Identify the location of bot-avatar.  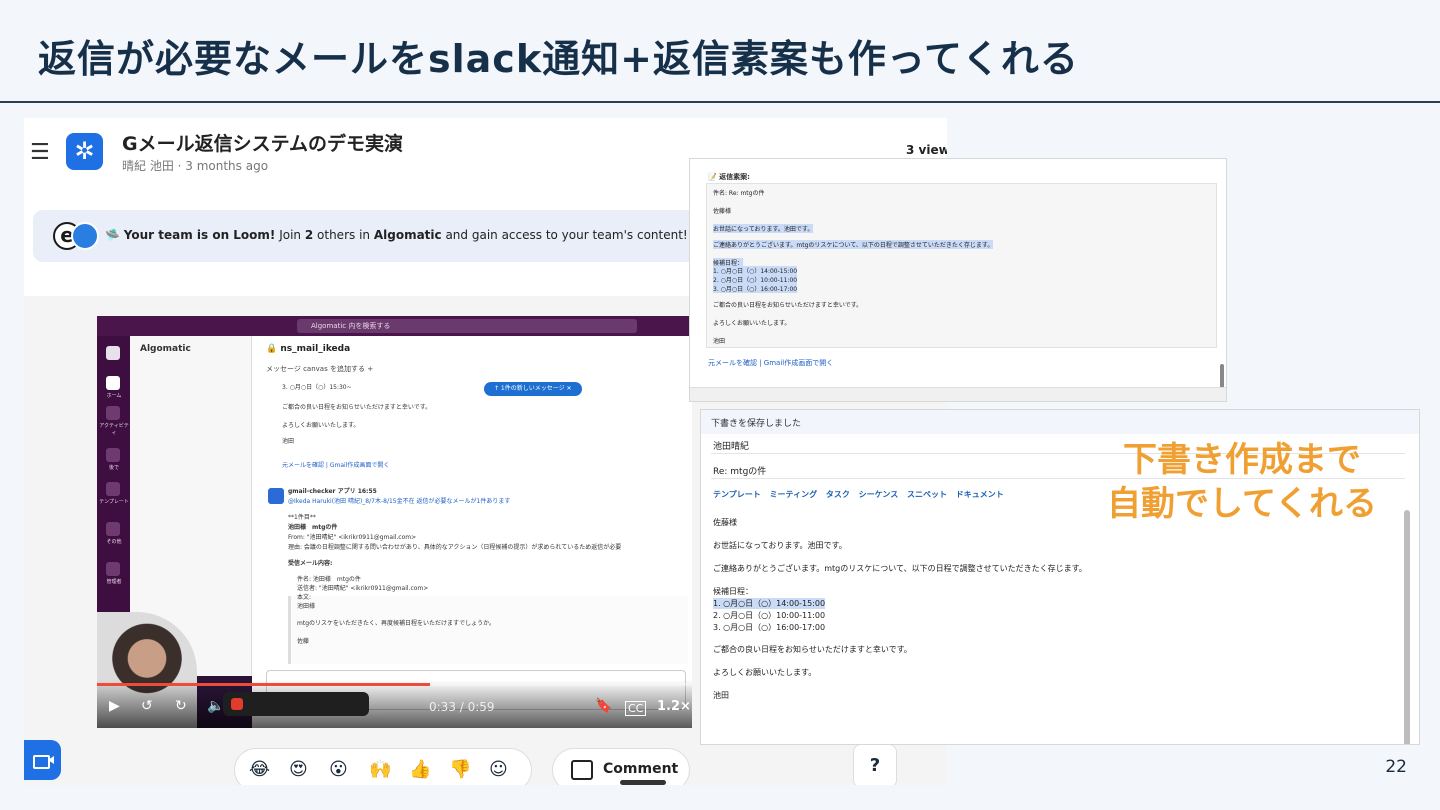
(276, 496).